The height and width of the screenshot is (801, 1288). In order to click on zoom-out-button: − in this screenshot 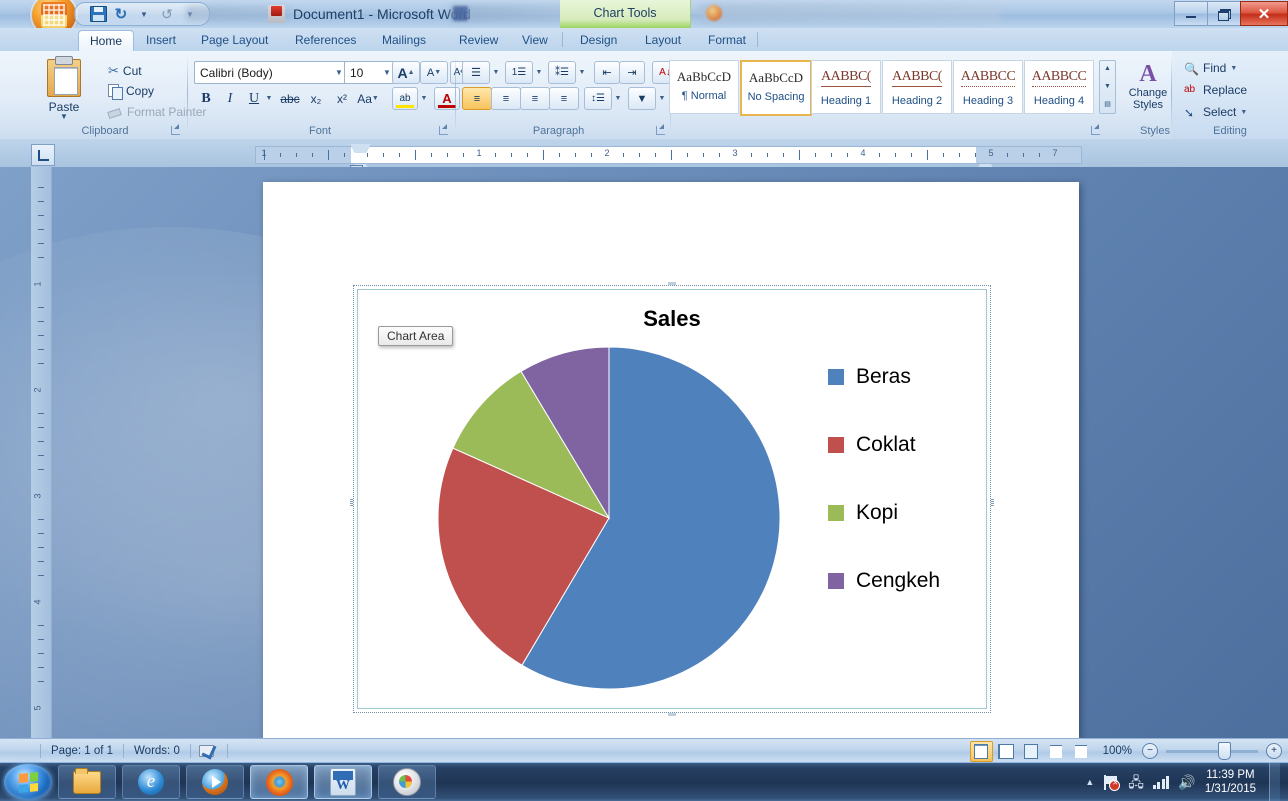, I will do `click(1150, 751)`.